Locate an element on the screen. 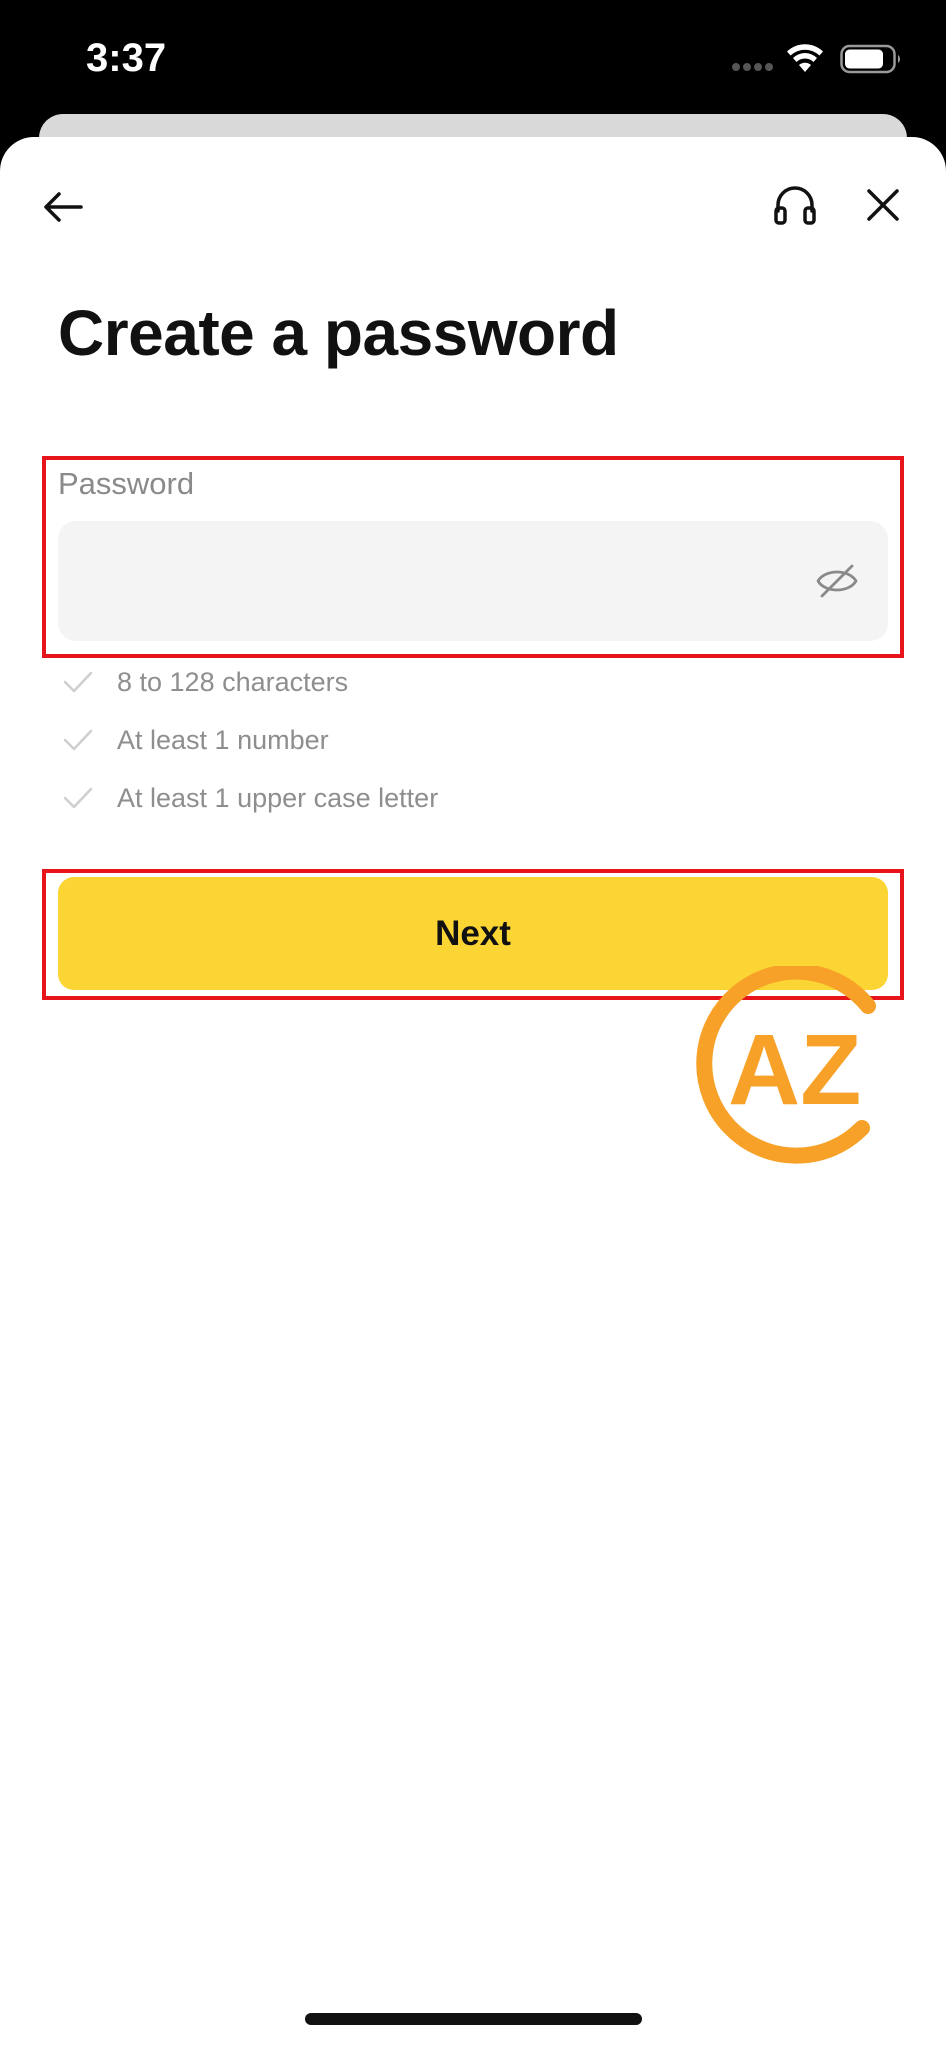 The height and width of the screenshot is (2048, 946). eye-off-icon is located at coordinates (837, 581).